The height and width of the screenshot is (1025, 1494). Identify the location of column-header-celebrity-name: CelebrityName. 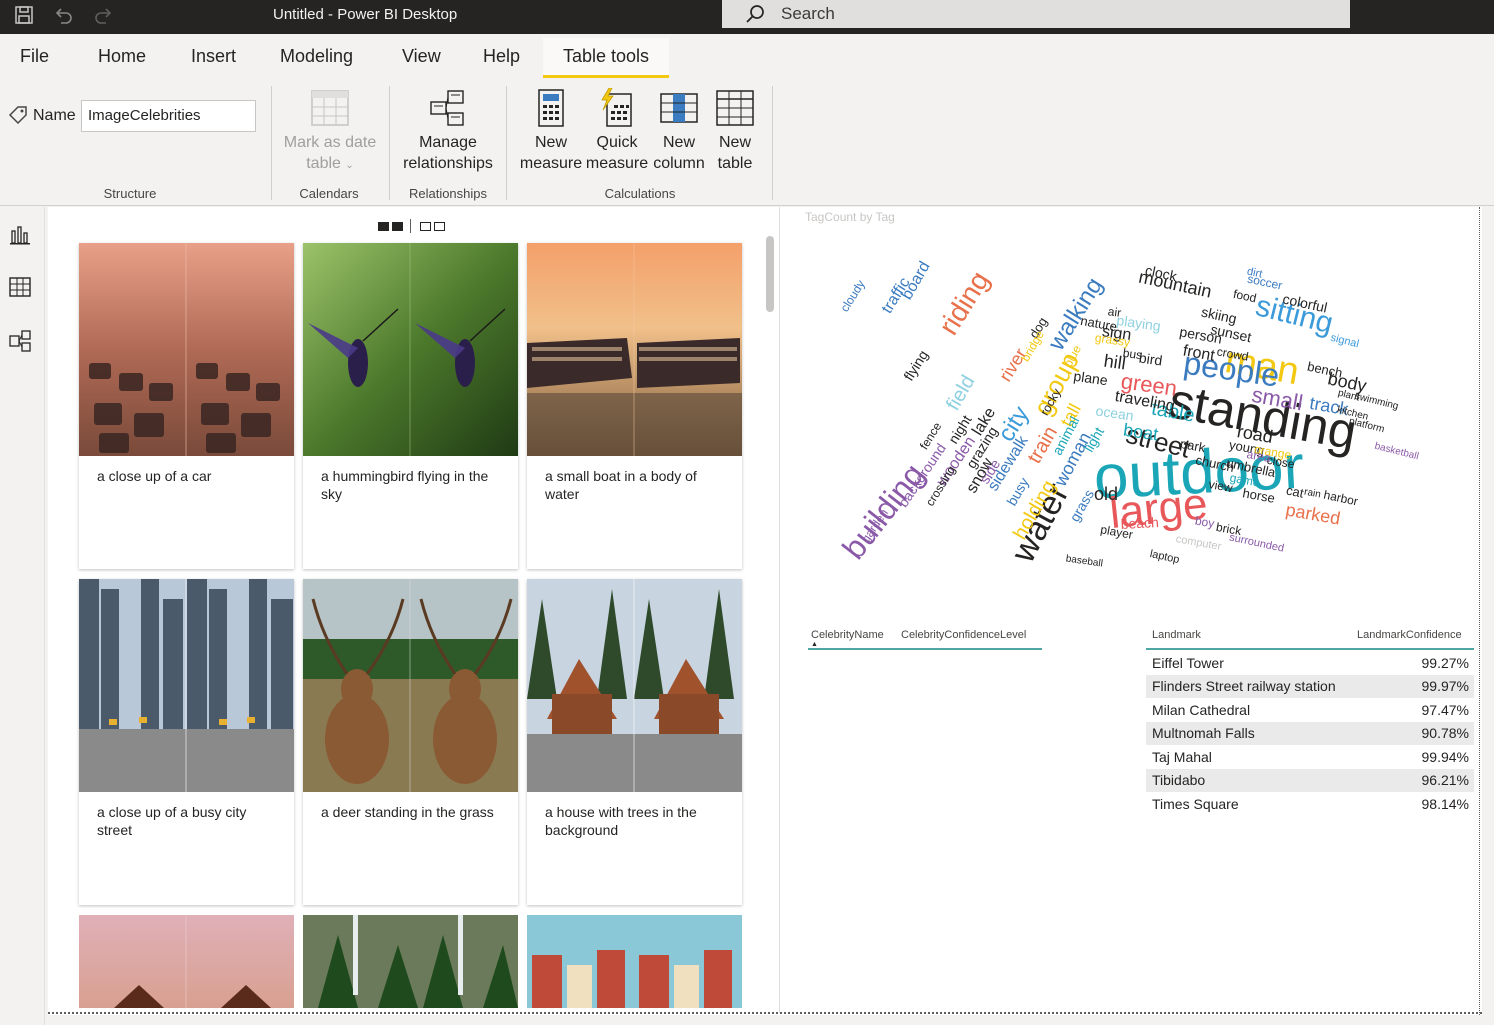
(847, 635).